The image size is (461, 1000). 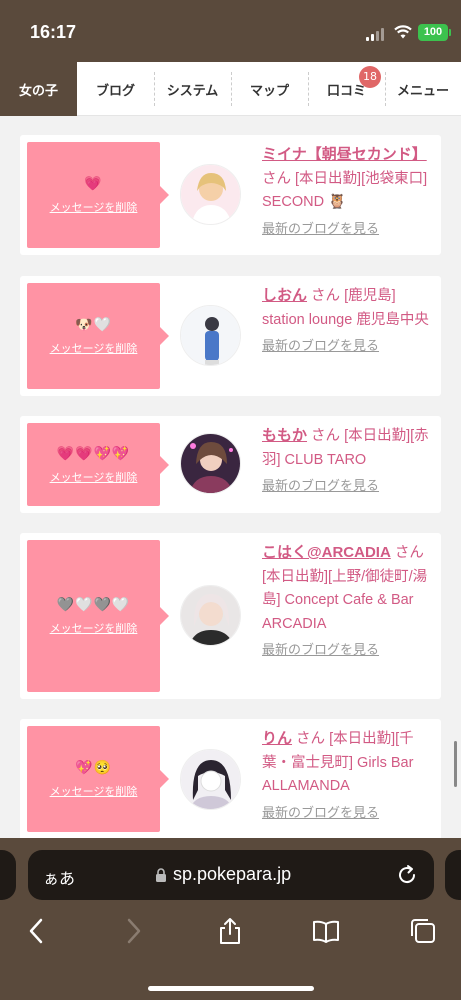 I want to click on tab-blog: ブログ, so click(x=115, y=89).